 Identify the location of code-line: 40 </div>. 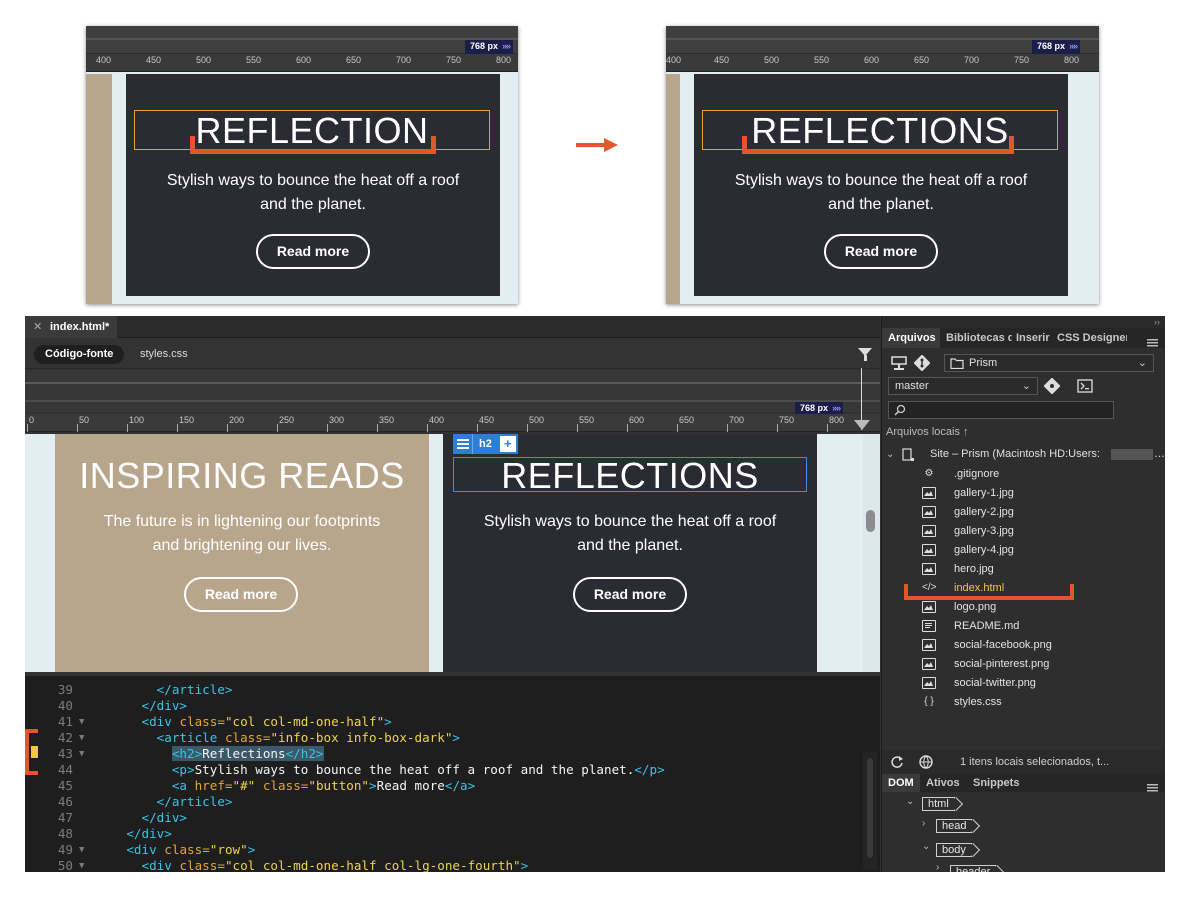
(442, 706).